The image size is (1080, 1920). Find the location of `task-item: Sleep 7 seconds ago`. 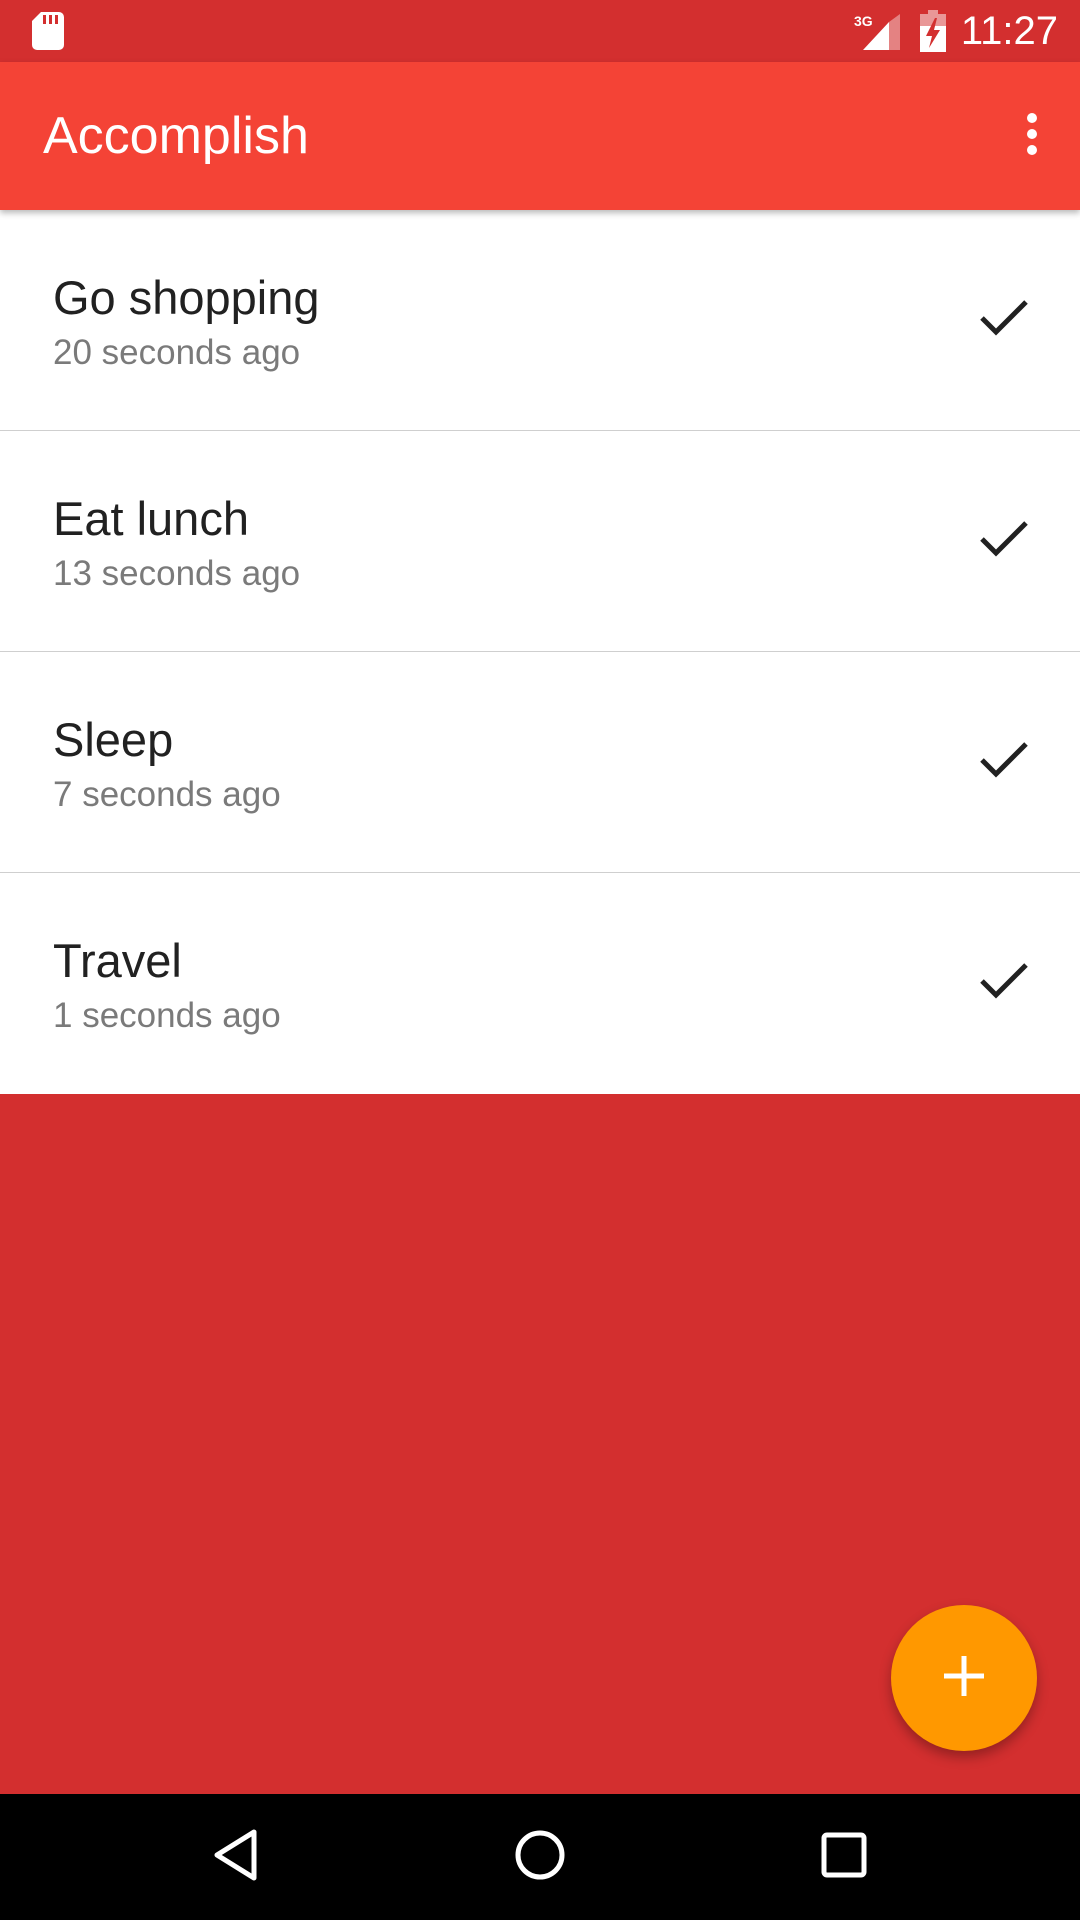

task-item: Sleep 7 seconds ago is located at coordinates (540, 762).